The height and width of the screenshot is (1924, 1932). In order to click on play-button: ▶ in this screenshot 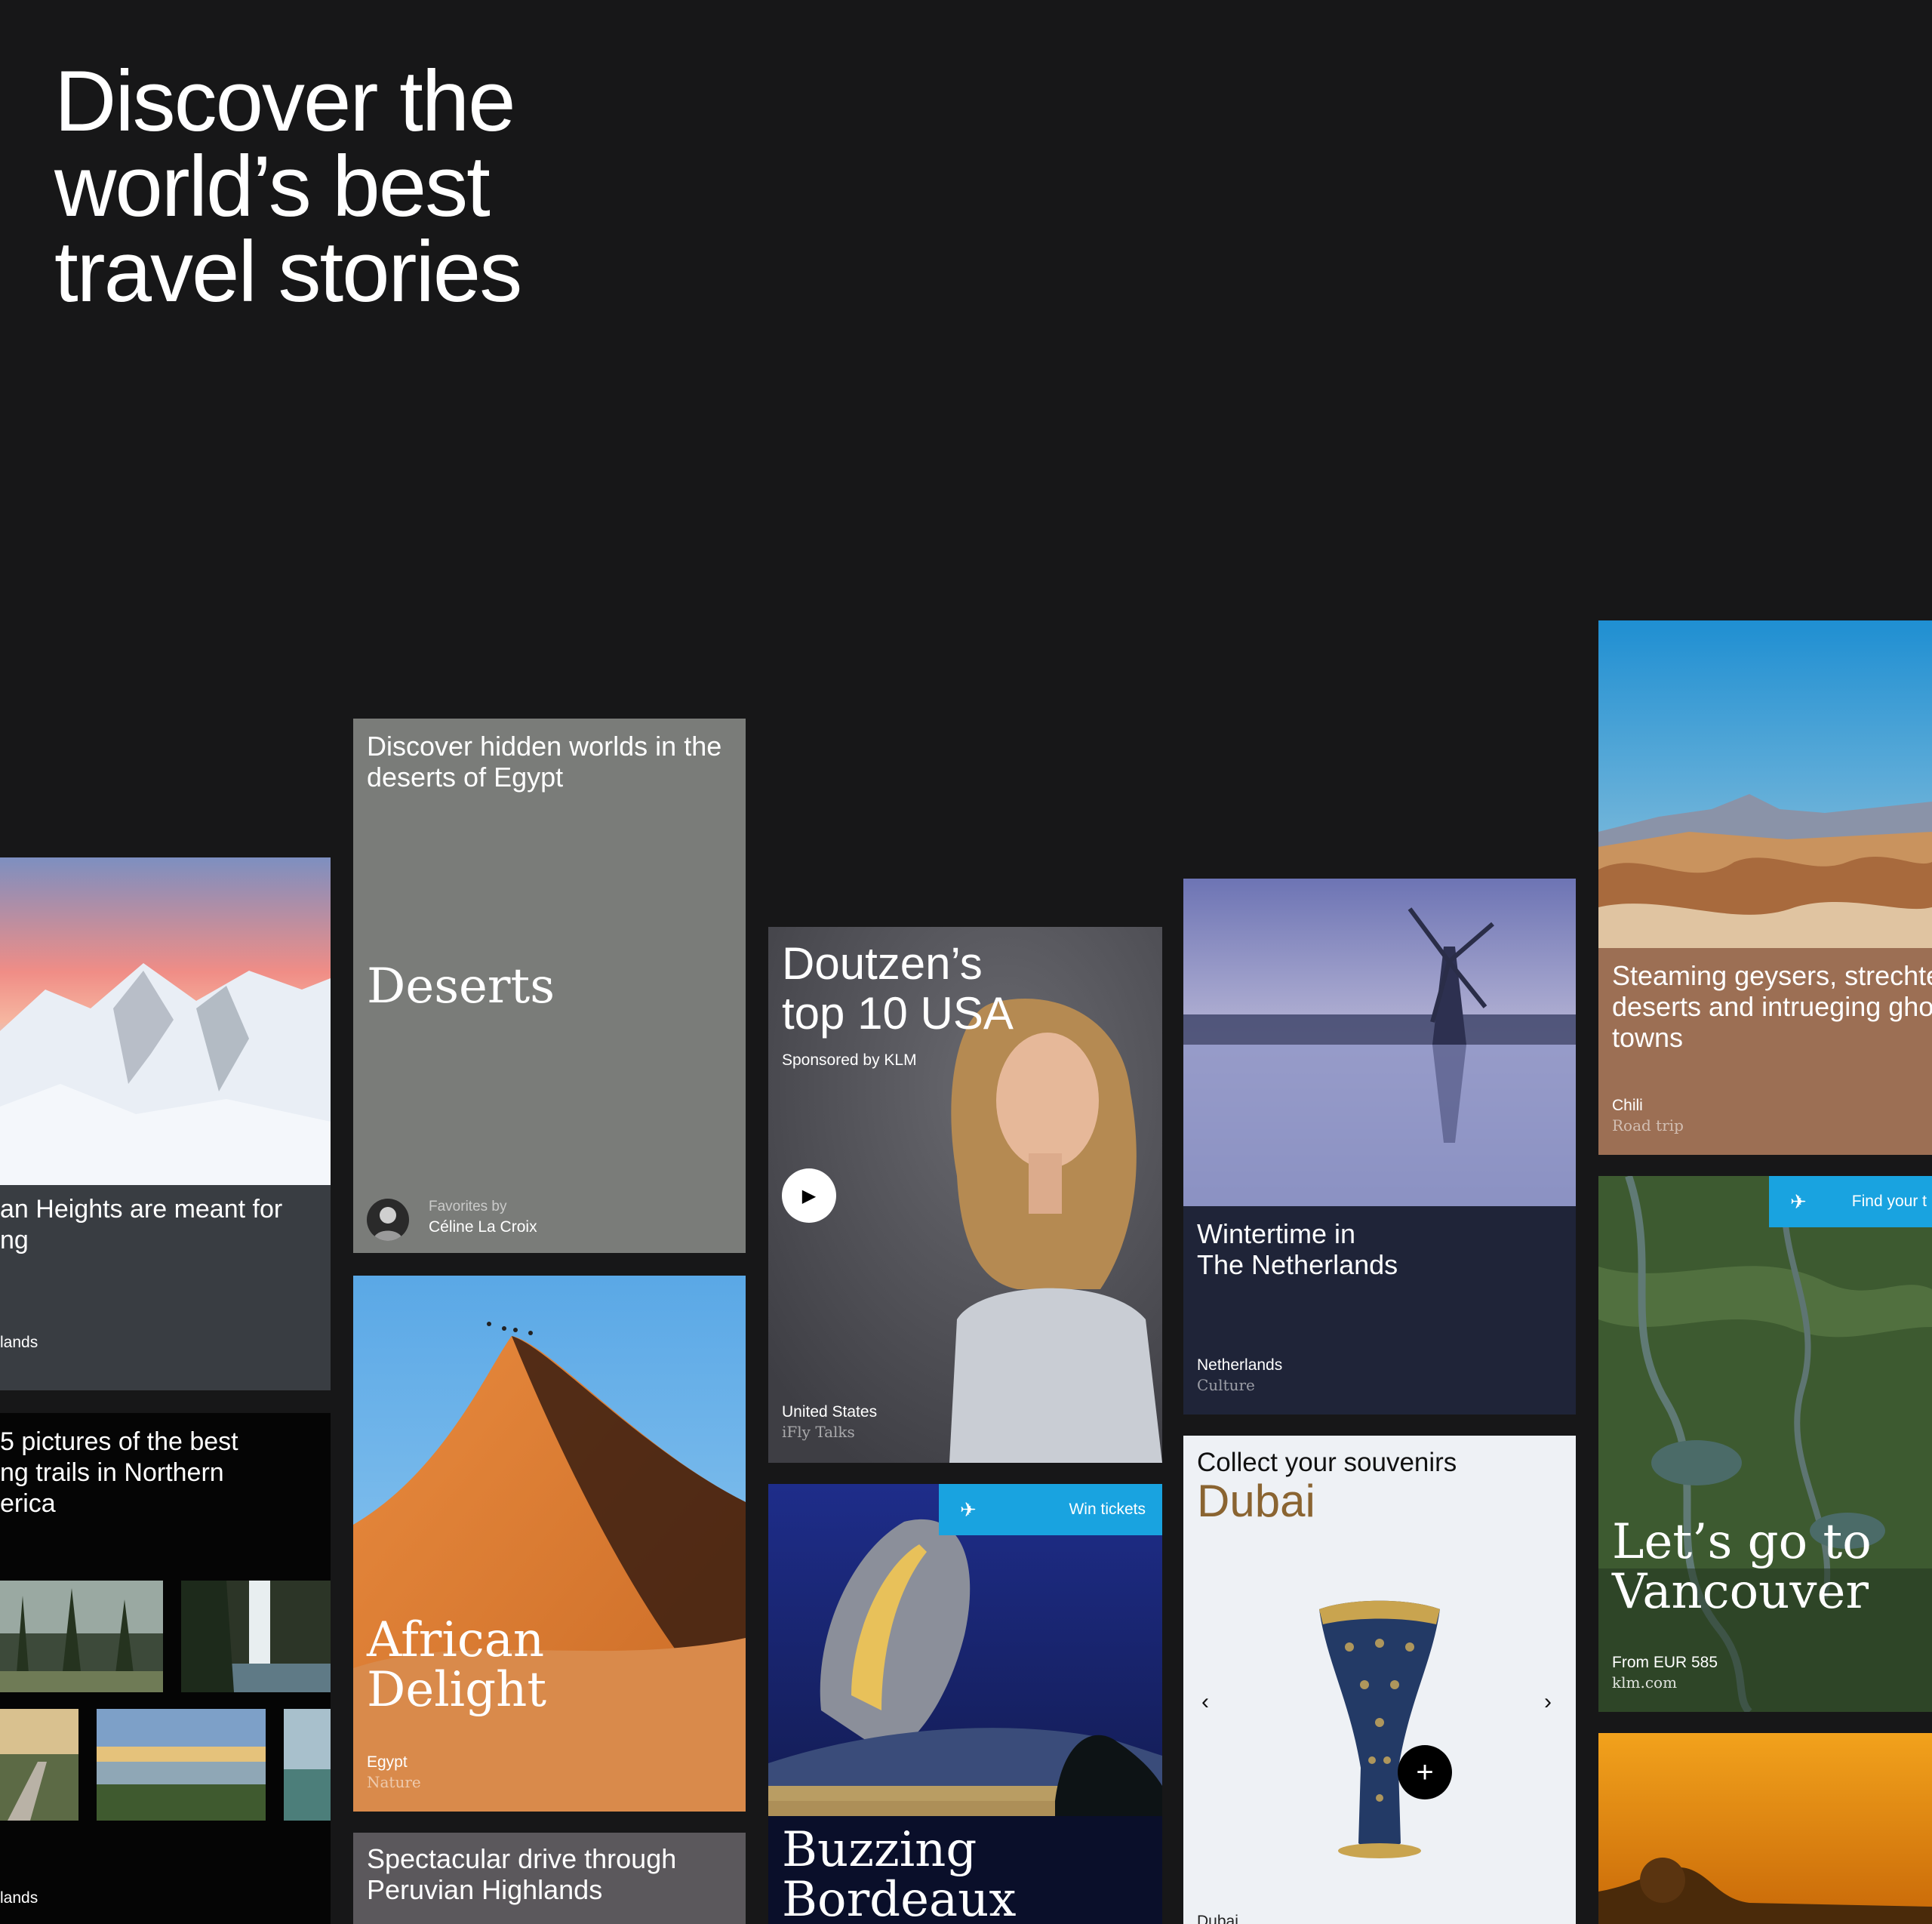, I will do `click(809, 1195)`.